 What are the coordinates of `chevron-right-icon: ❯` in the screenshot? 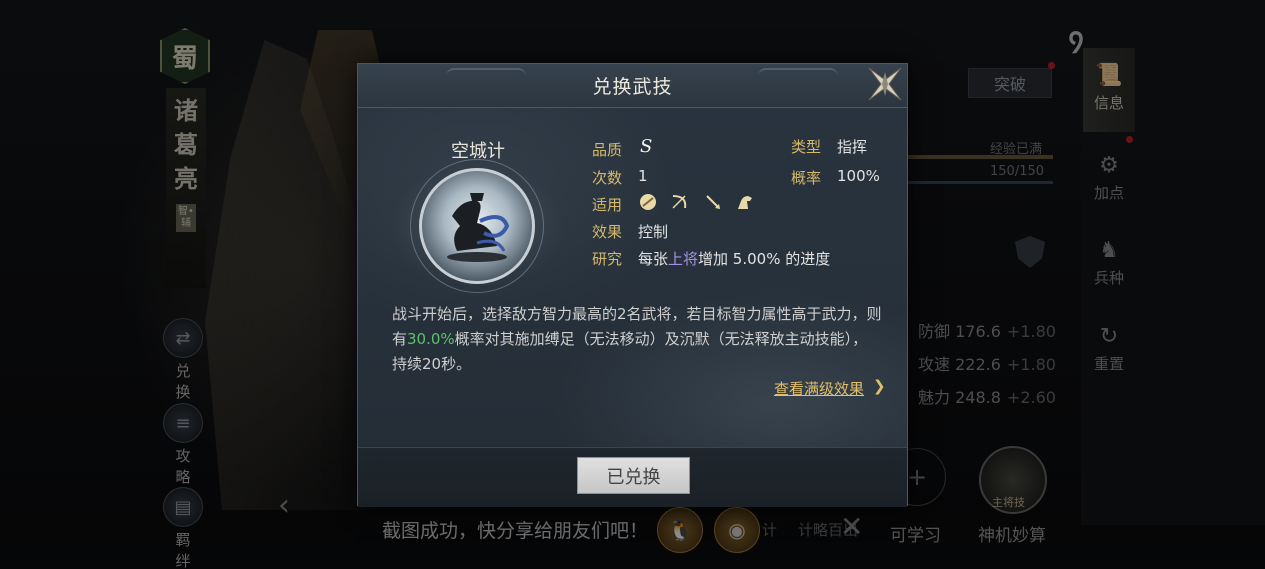 It's located at (879, 386).